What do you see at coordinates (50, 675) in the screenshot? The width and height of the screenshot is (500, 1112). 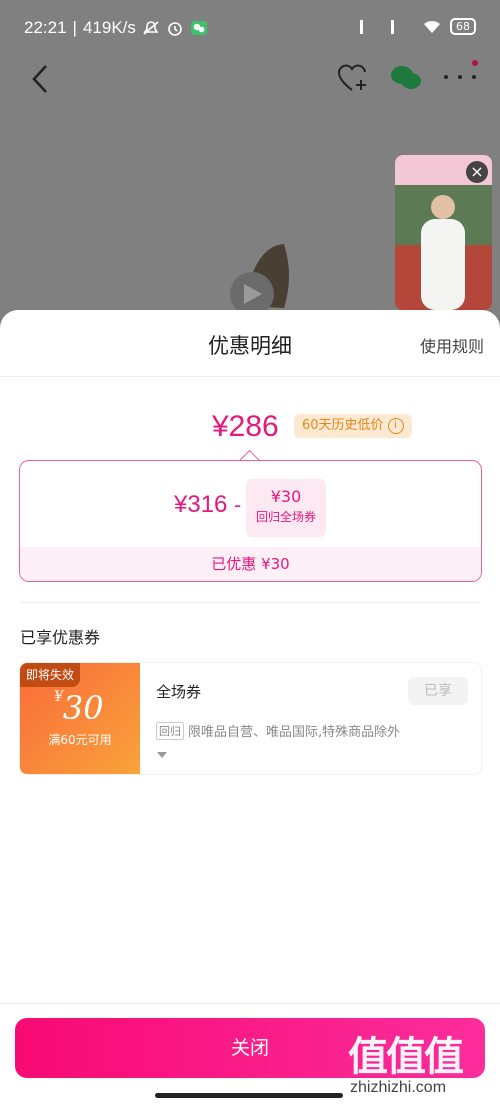 I see `expiring-tag: 即将失效` at bounding box center [50, 675].